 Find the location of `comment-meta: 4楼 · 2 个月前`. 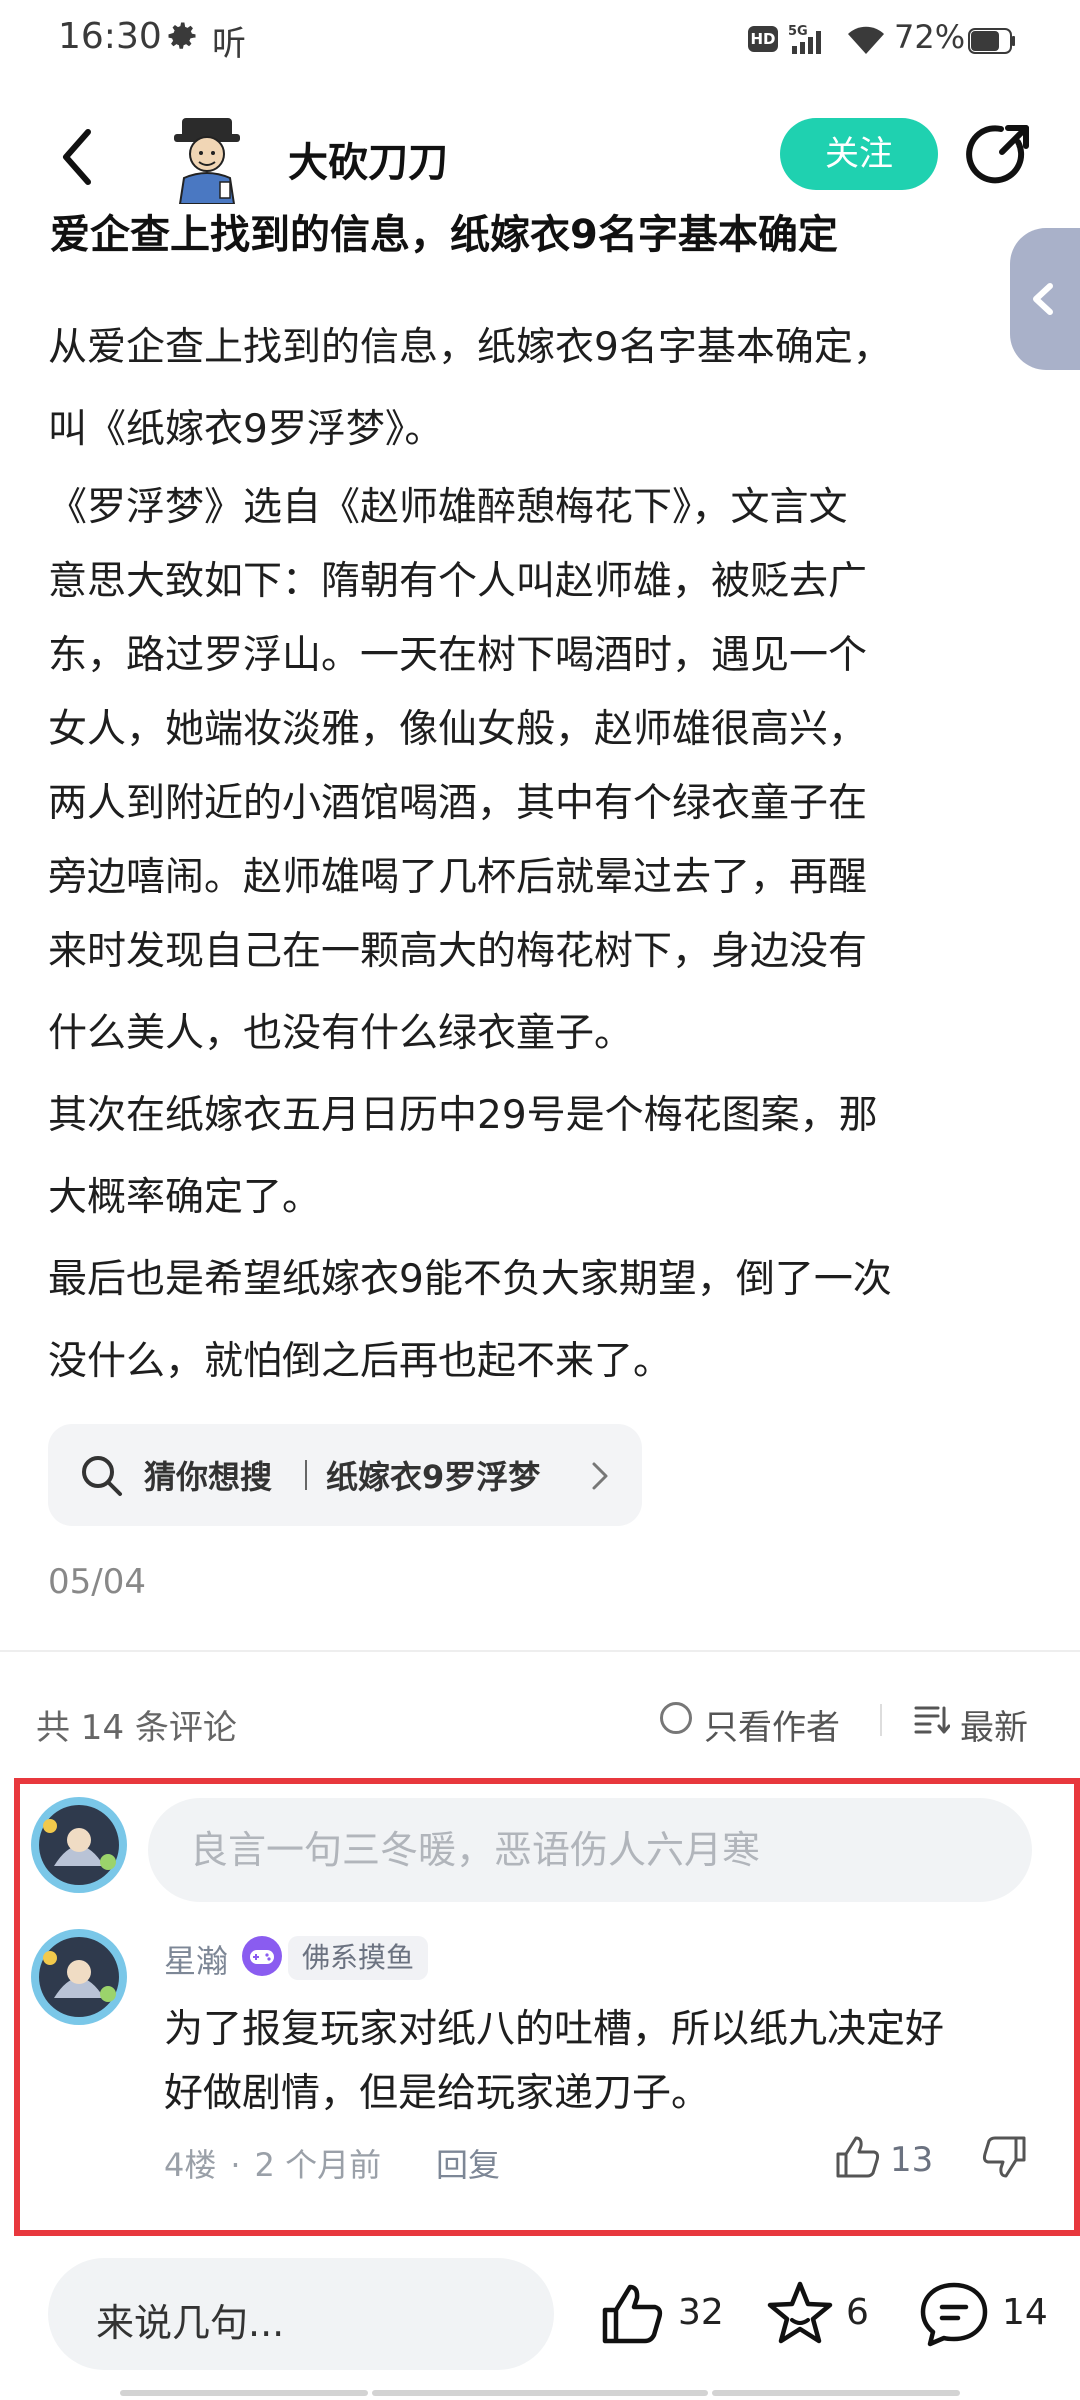

comment-meta: 4楼 · 2 个月前 is located at coordinates (272, 2163).